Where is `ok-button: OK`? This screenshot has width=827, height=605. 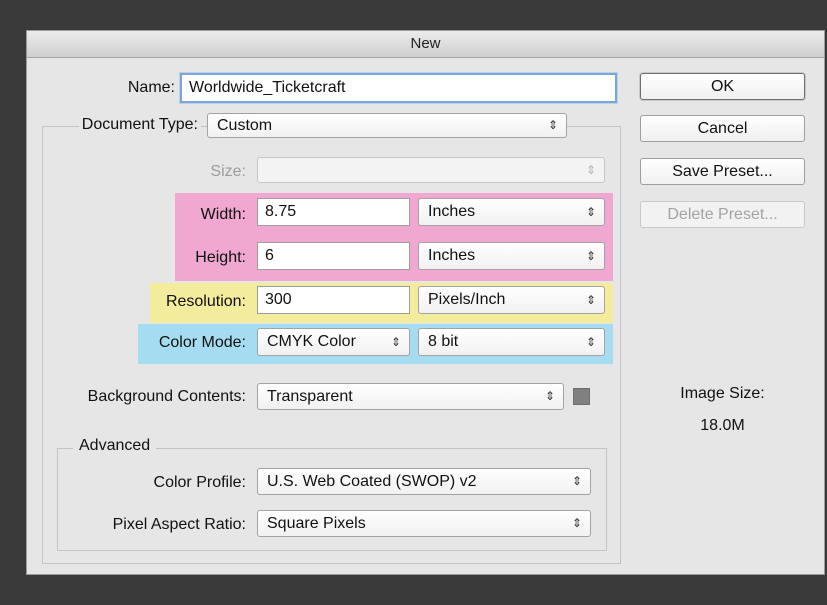
ok-button: OK is located at coordinates (722, 86).